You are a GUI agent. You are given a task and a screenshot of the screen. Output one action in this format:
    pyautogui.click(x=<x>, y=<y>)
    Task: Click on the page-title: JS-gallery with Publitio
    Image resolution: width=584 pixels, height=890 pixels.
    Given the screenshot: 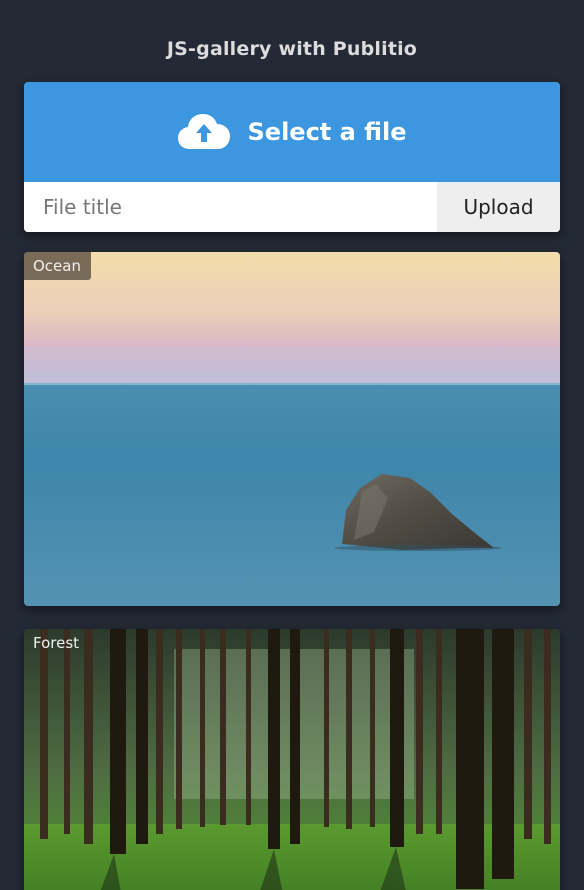 What is the action you would take?
    pyautogui.click(x=292, y=49)
    